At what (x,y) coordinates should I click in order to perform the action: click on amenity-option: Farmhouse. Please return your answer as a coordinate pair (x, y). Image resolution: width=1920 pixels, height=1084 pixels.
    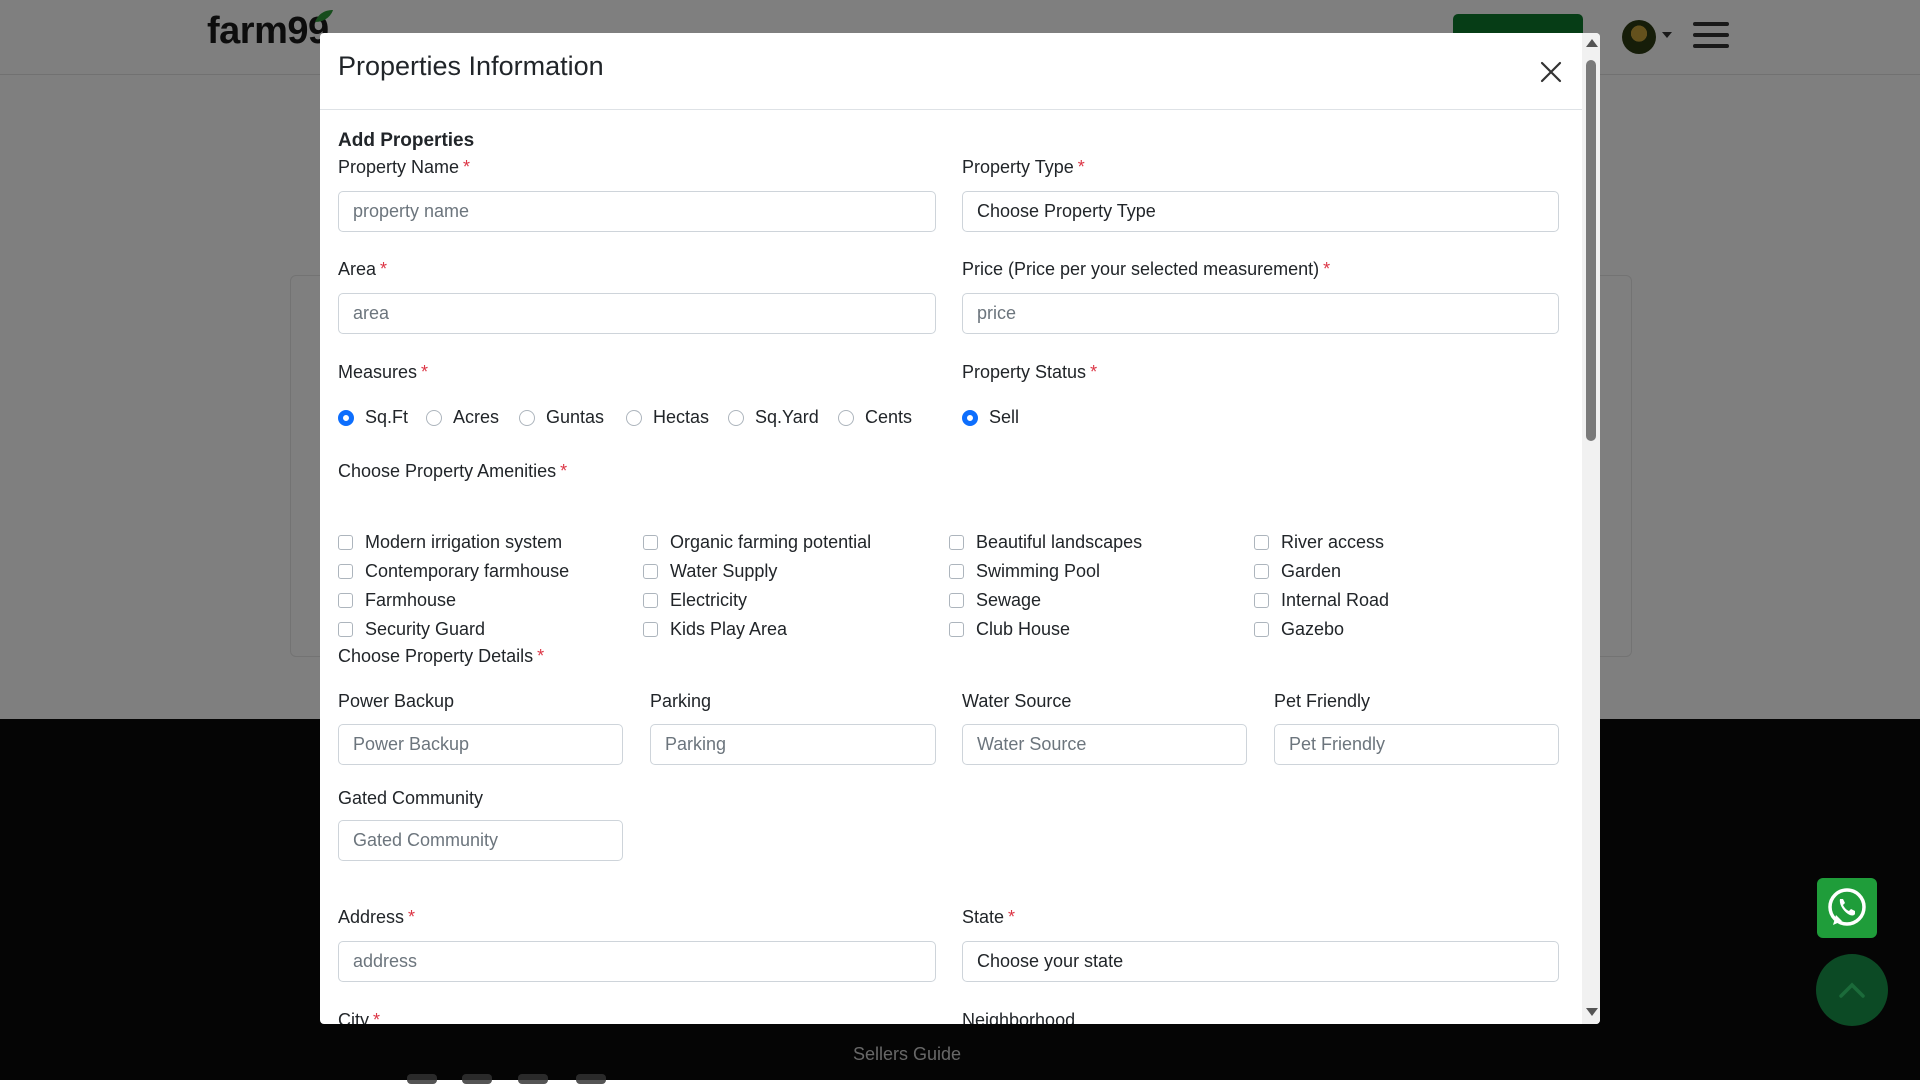
    Looking at the image, I should click on (397, 600).